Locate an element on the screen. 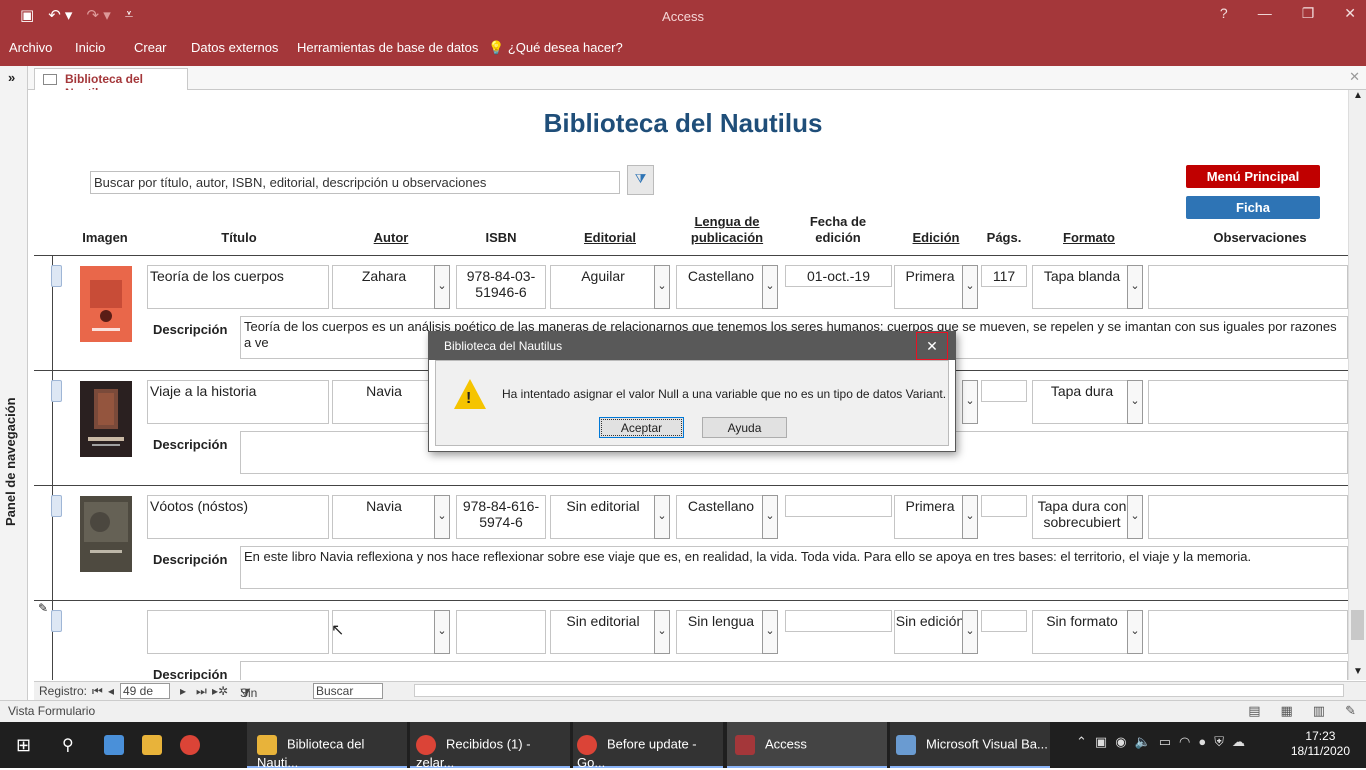 This screenshot has height=770, width=1366. header-editorial: Editorial is located at coordinates (610, 238).